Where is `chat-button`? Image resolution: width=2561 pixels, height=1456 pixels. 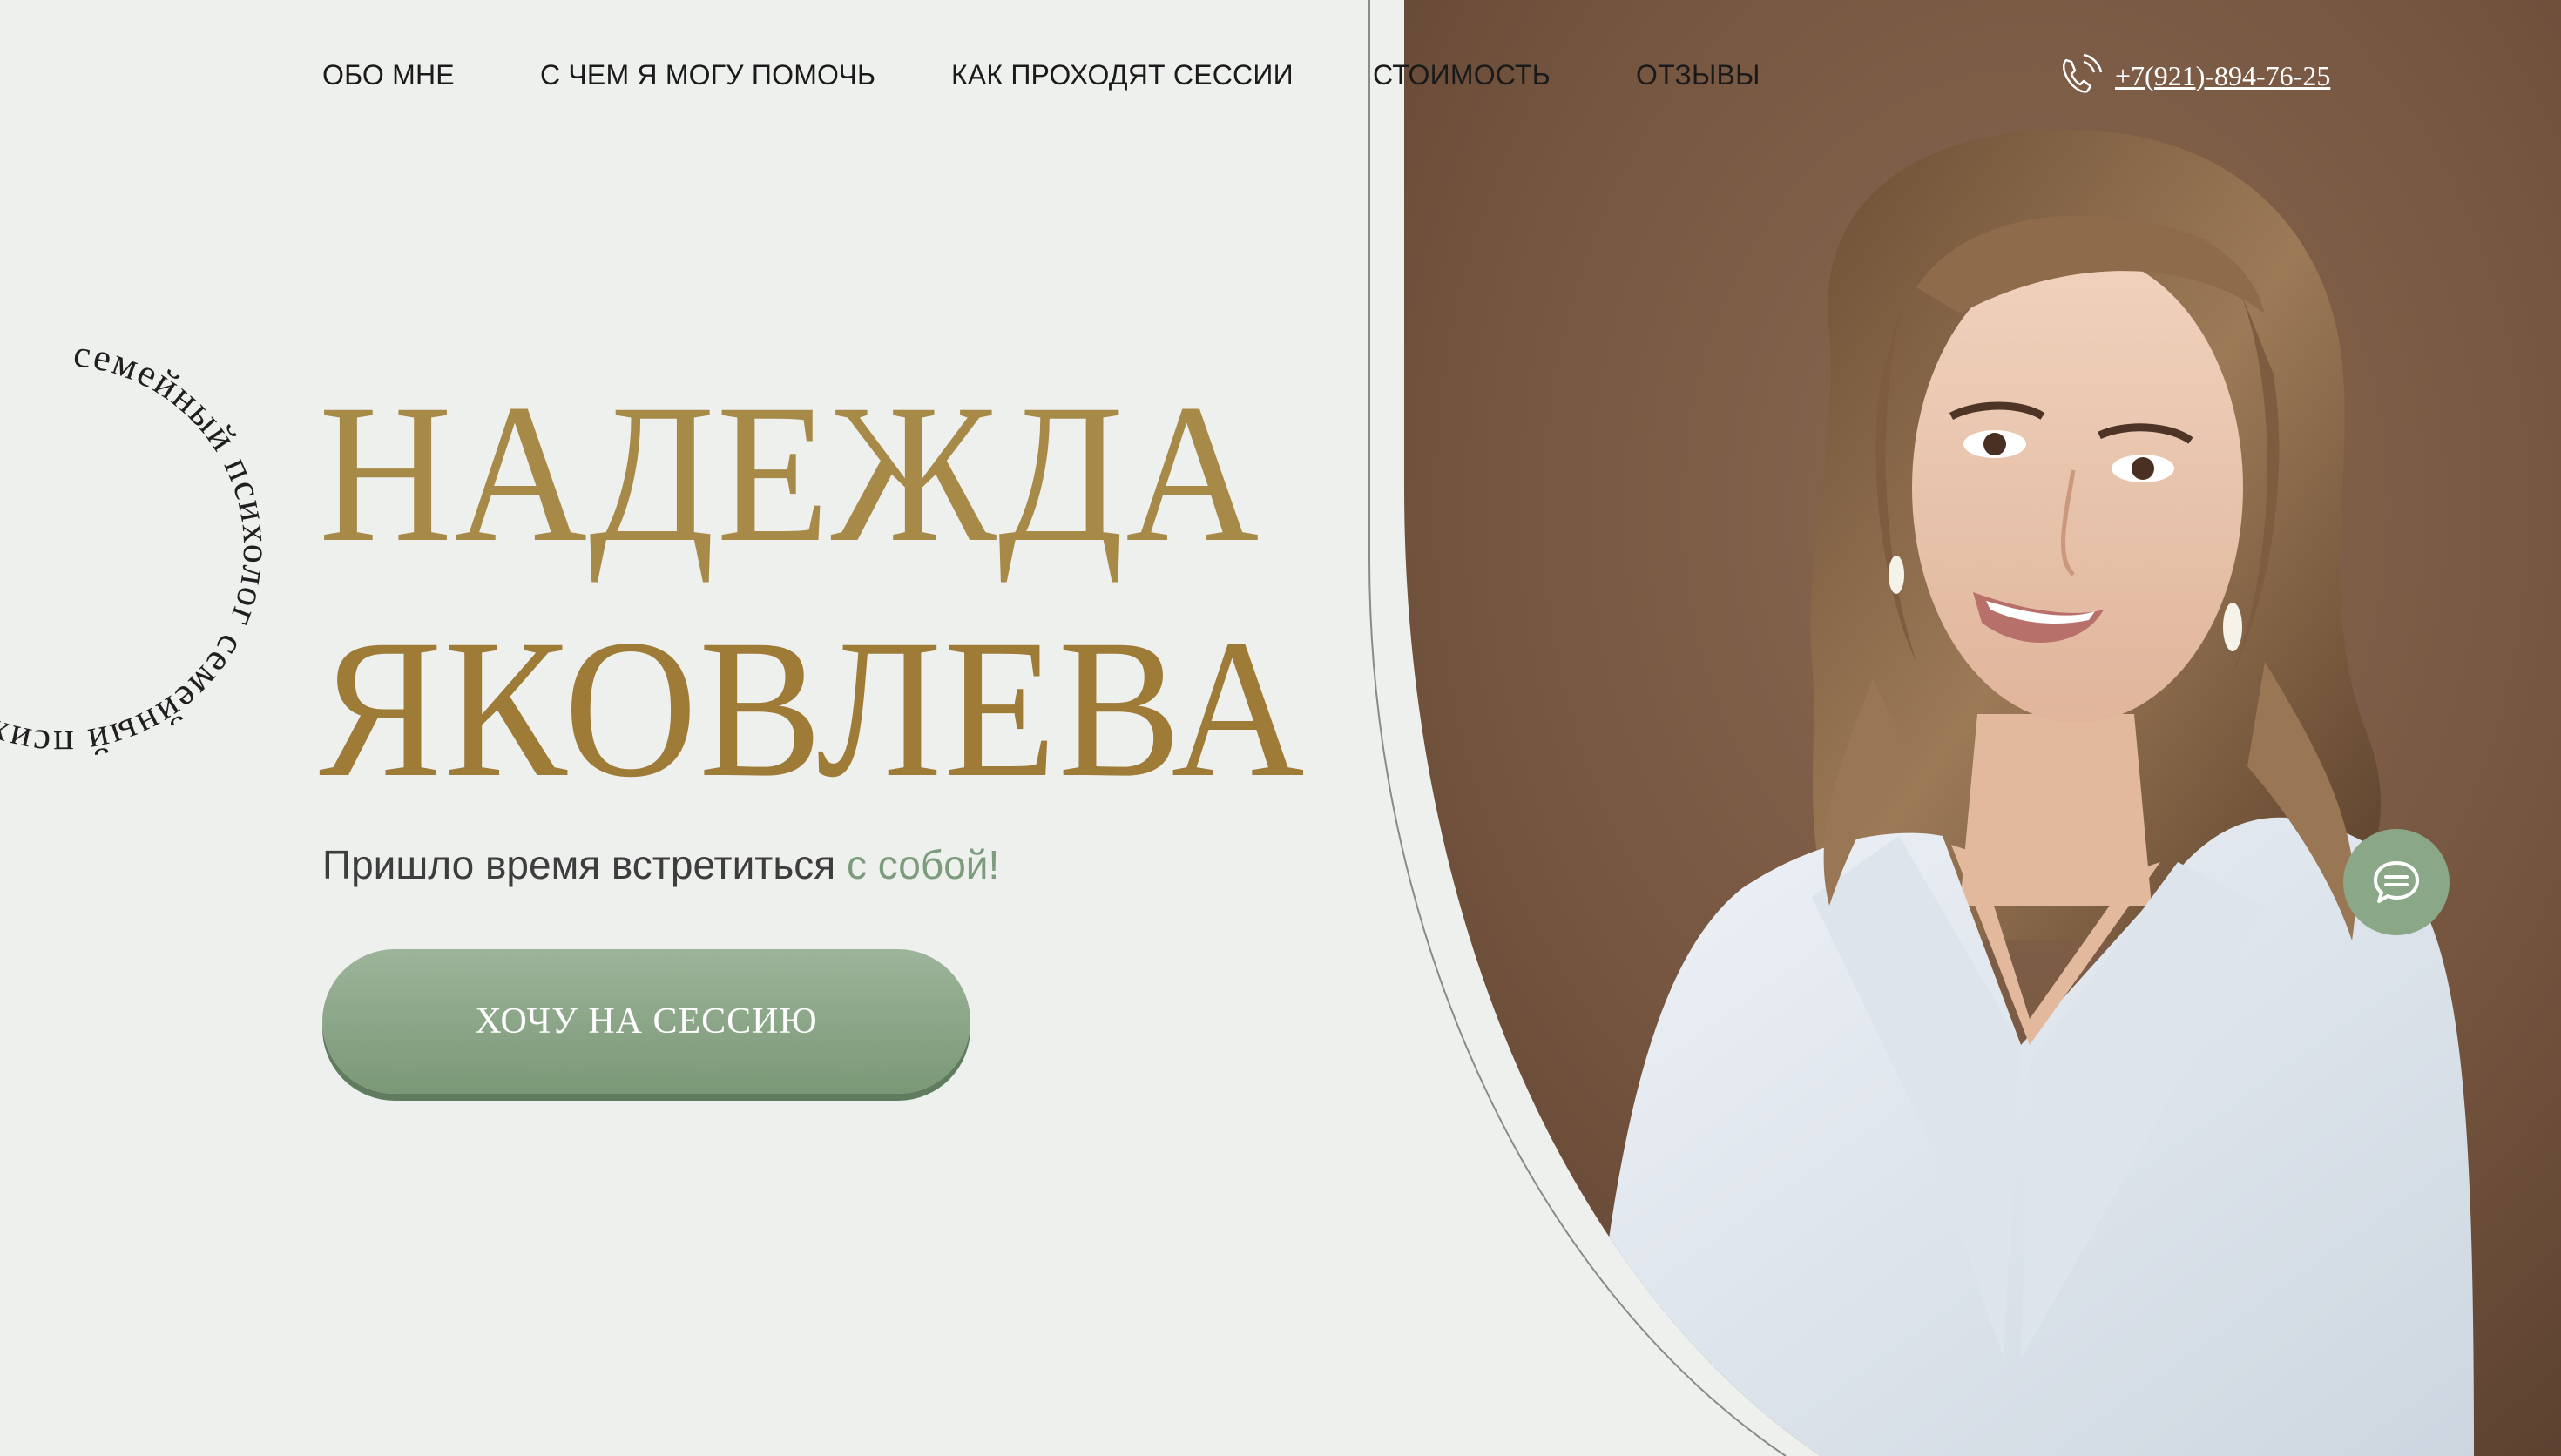 chat-button is located at coordinates (2396, 882).